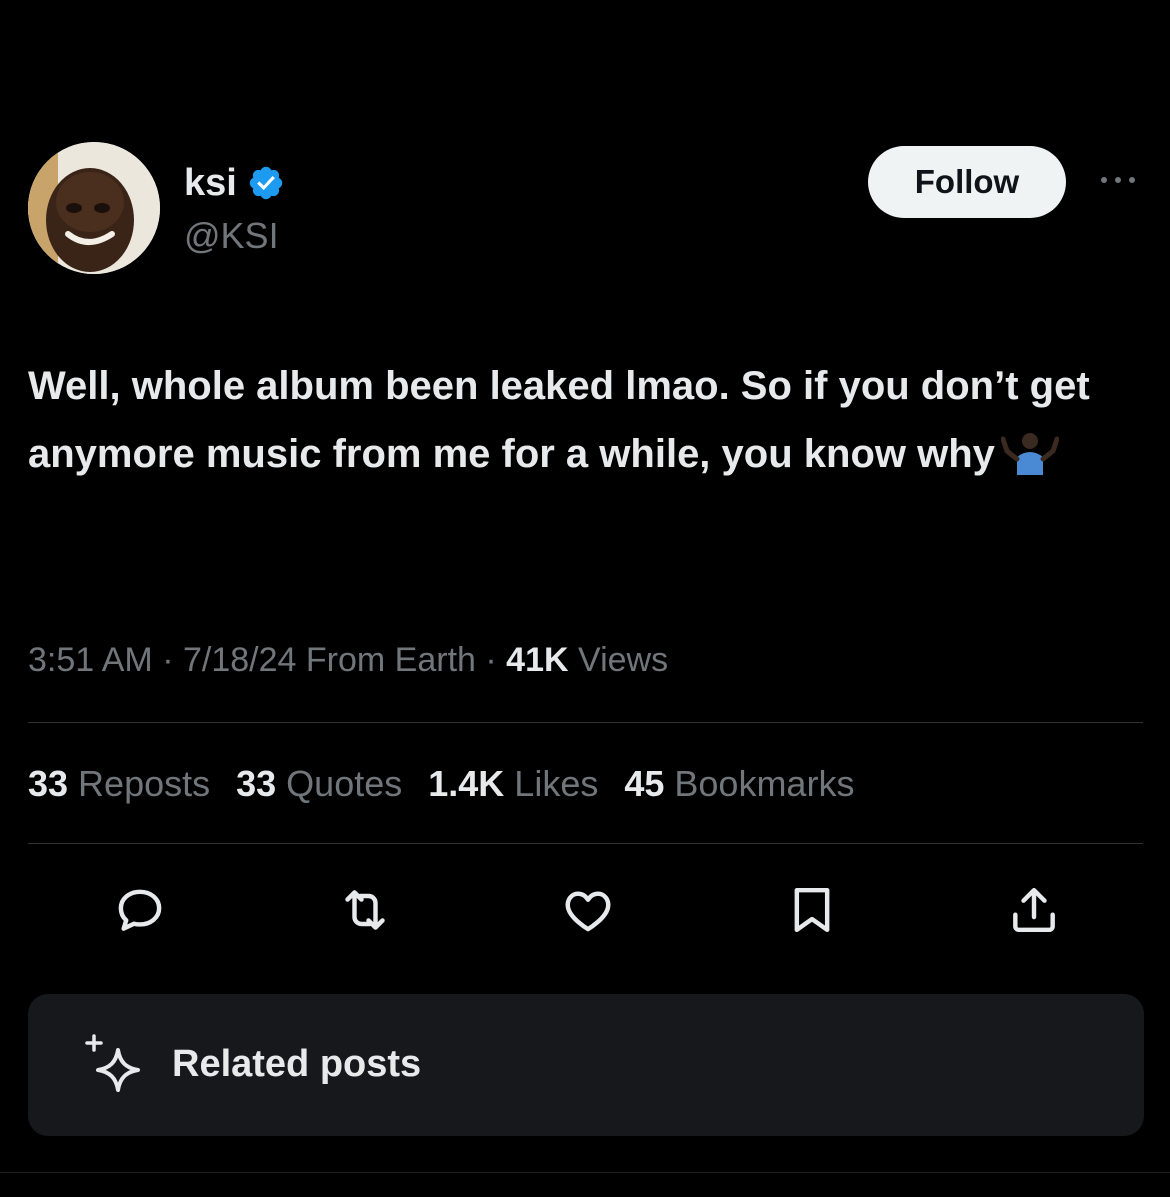 This screenshot has width=1170, height=1197. I want to click on views-label: Views, so click(623, 660).